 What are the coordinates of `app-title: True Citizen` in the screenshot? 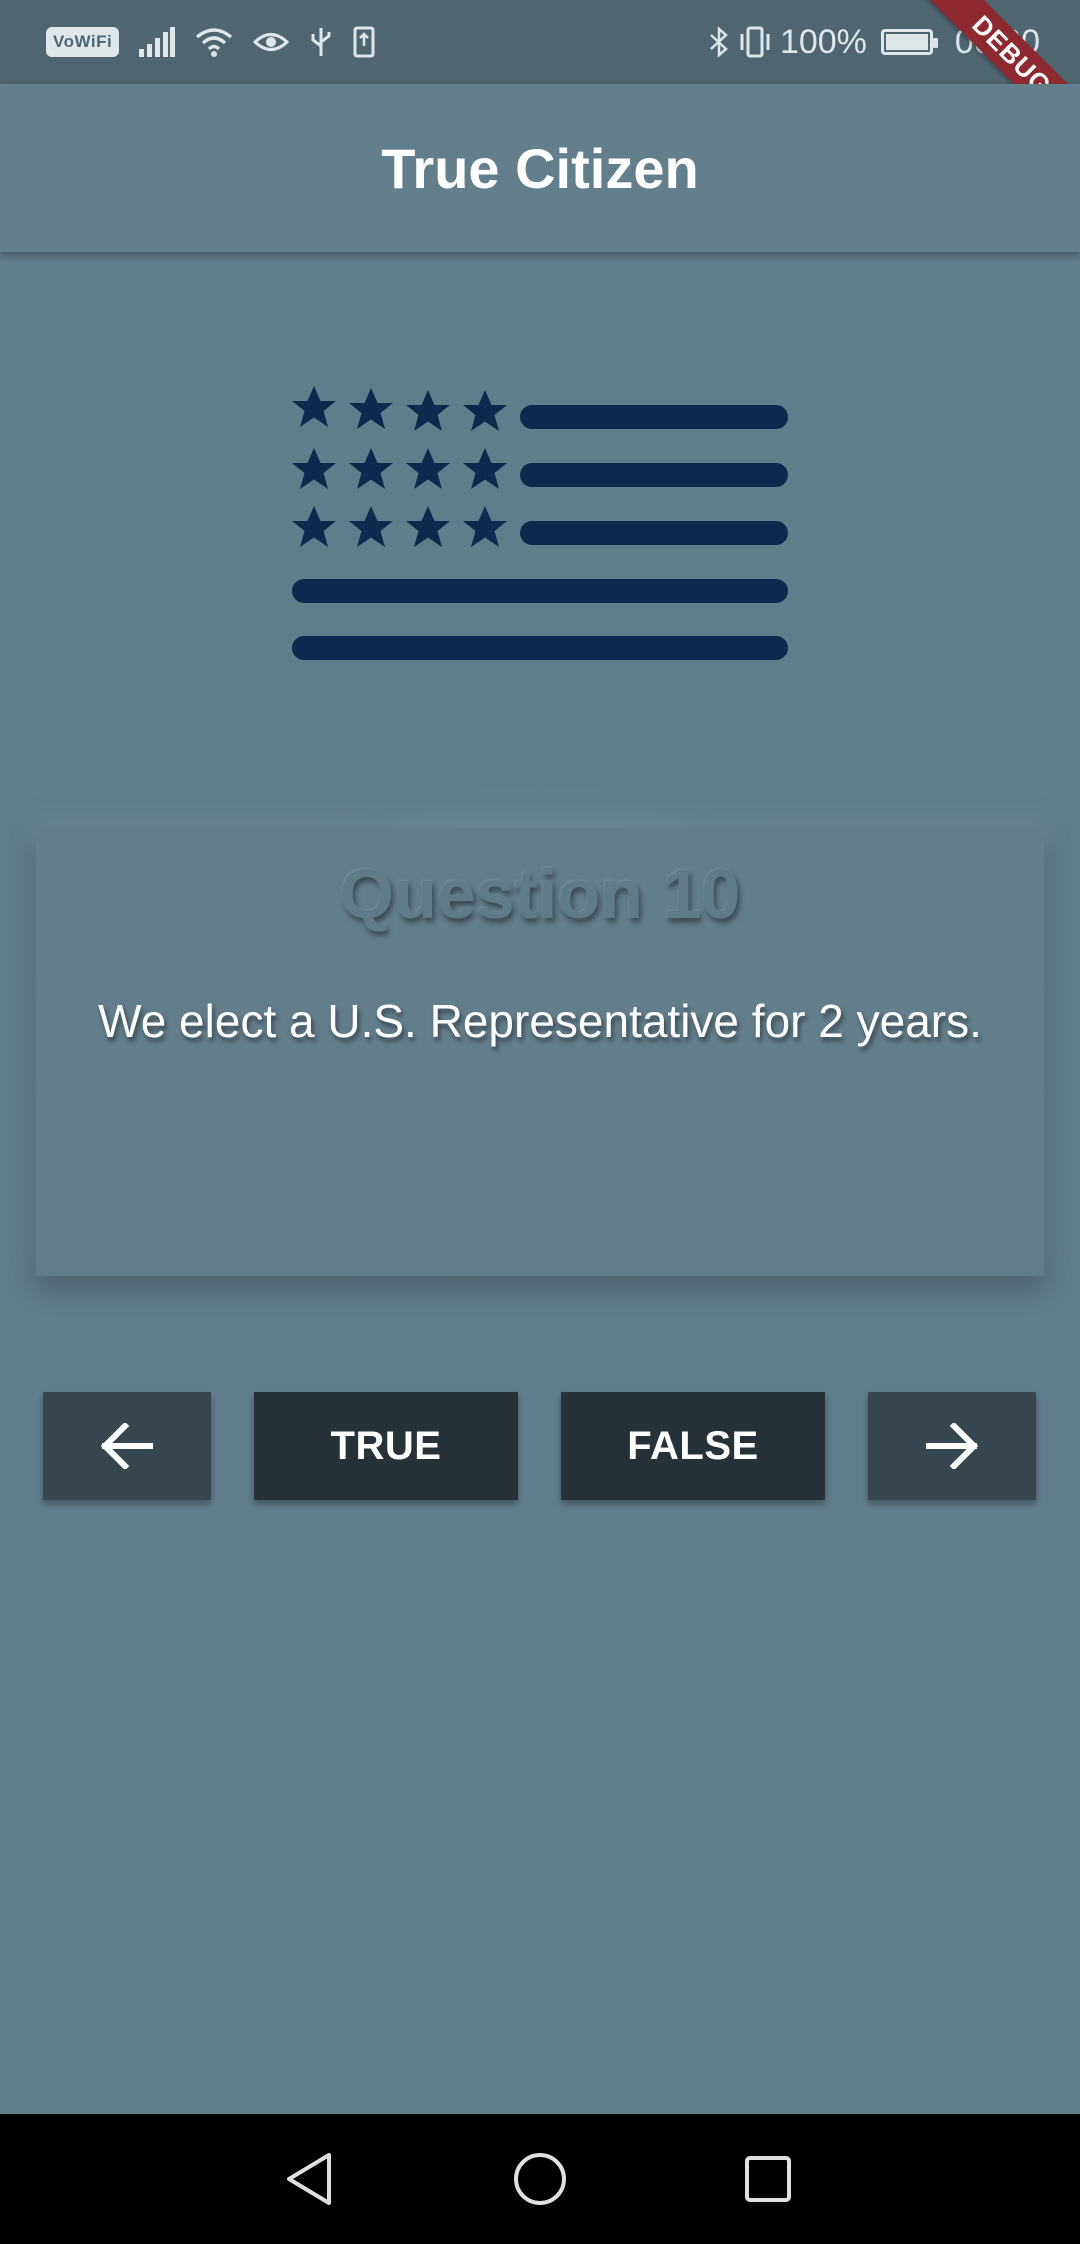 It's located at (540, 168).